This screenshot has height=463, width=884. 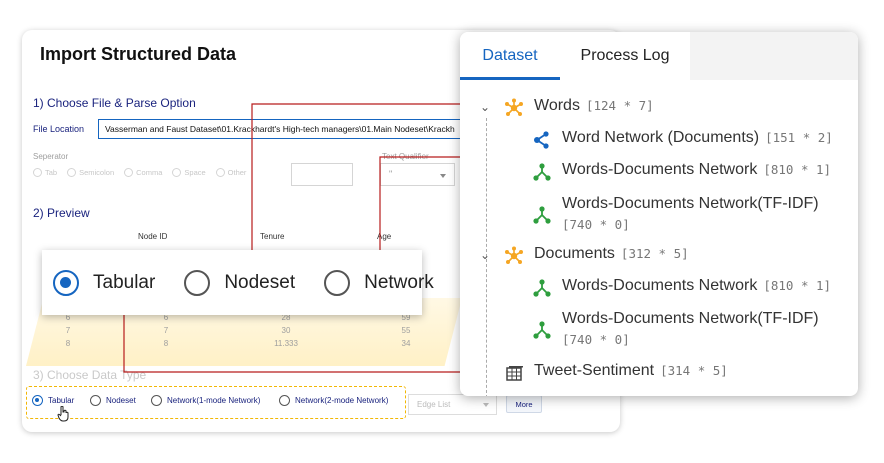 I want to click on dataset-documents-words-network: Words-Documents Network [810 * 1], so click(x=681, y=287).